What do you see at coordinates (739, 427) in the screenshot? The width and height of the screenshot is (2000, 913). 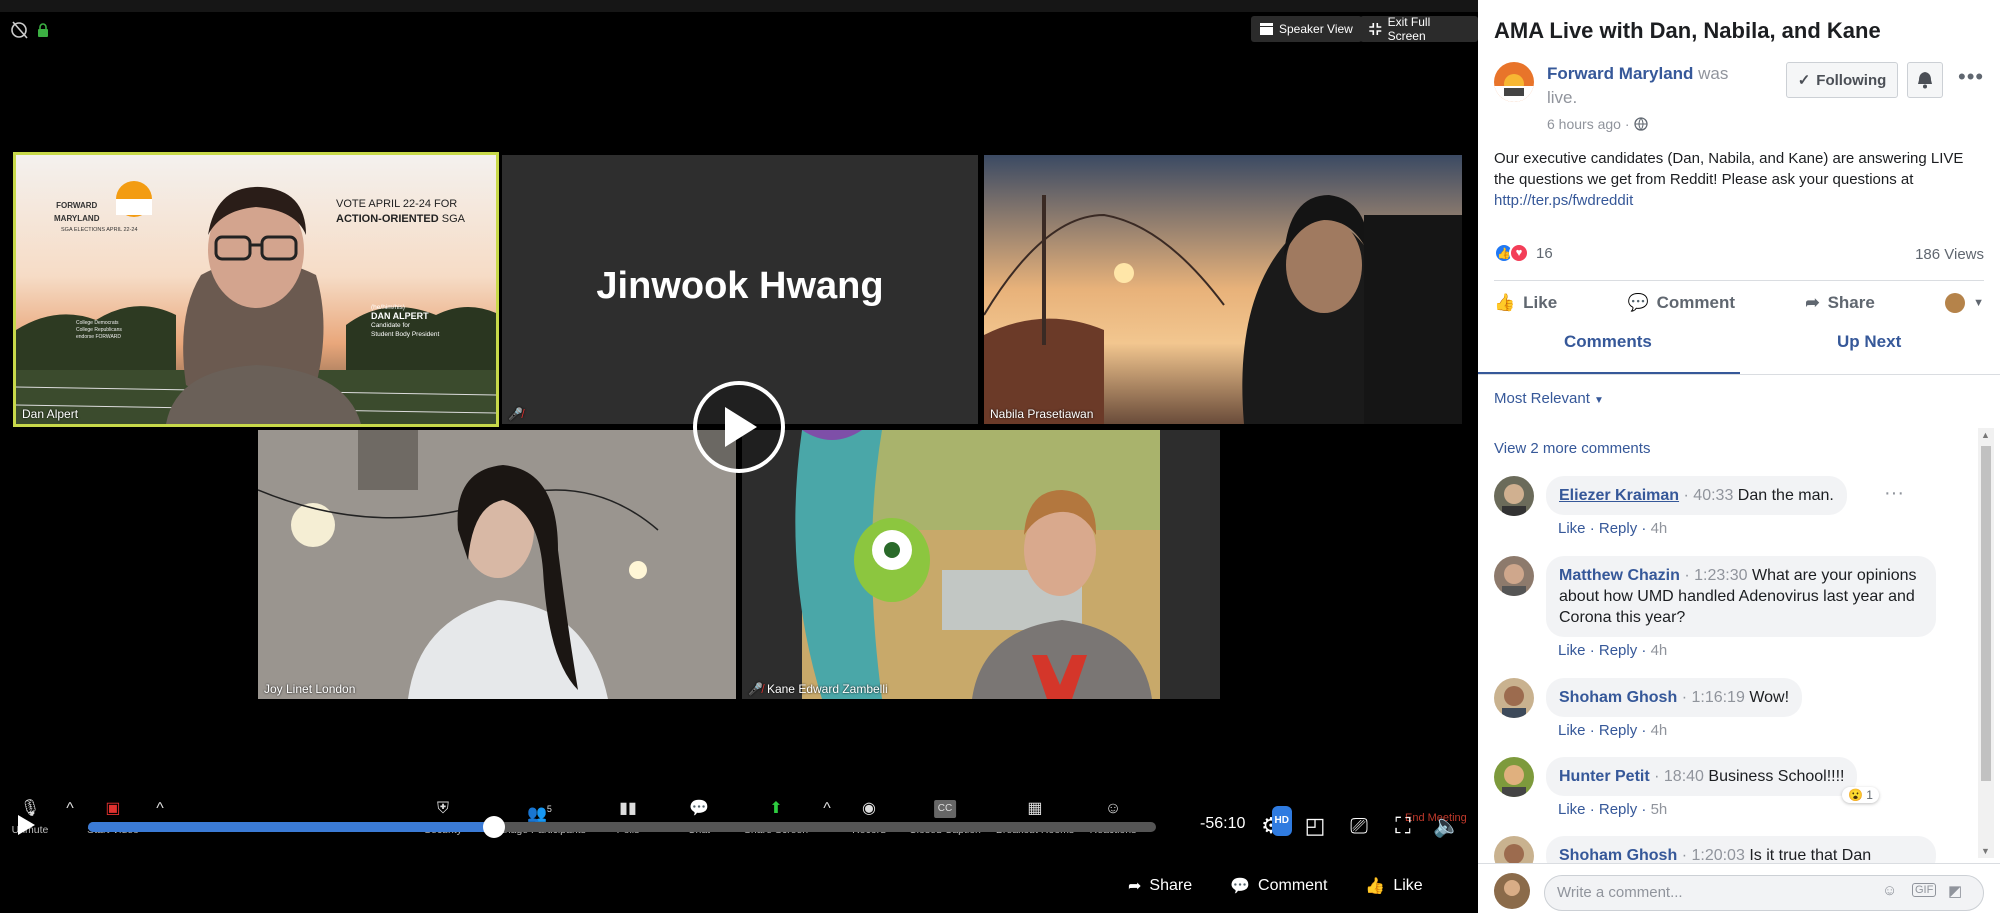 I see `play-button` at bounding box center [739, 427].